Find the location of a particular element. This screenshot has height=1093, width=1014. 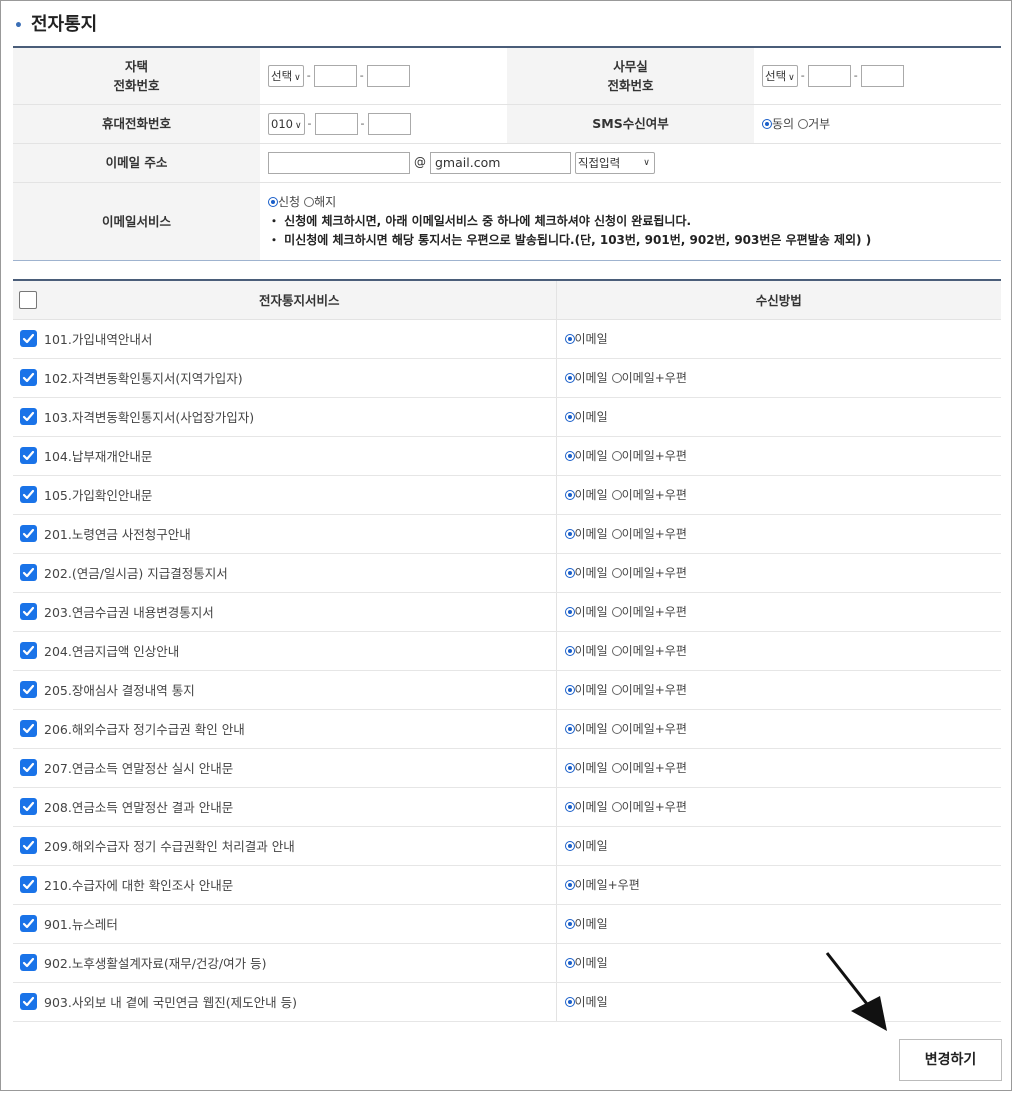

email-cancel-radio is located at coordinates (309, 202).